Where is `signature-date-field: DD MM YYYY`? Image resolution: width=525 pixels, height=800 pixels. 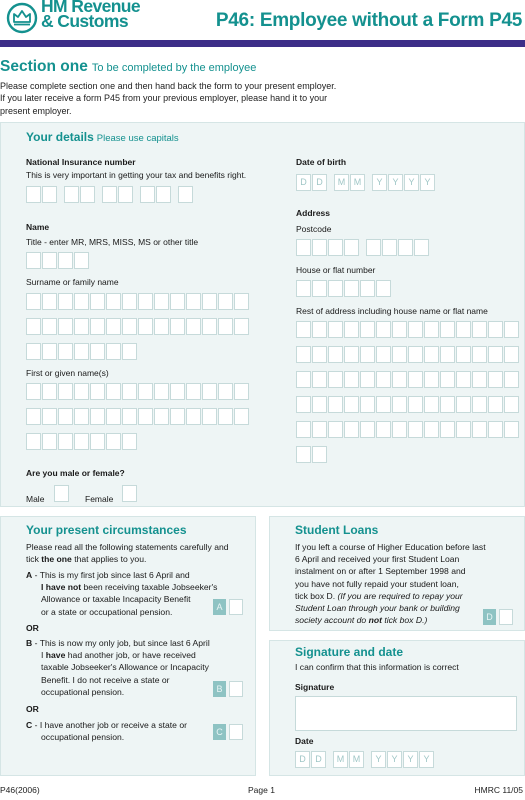 signature-date-field: DD MM YYYY is located at coordinates (365, 759).